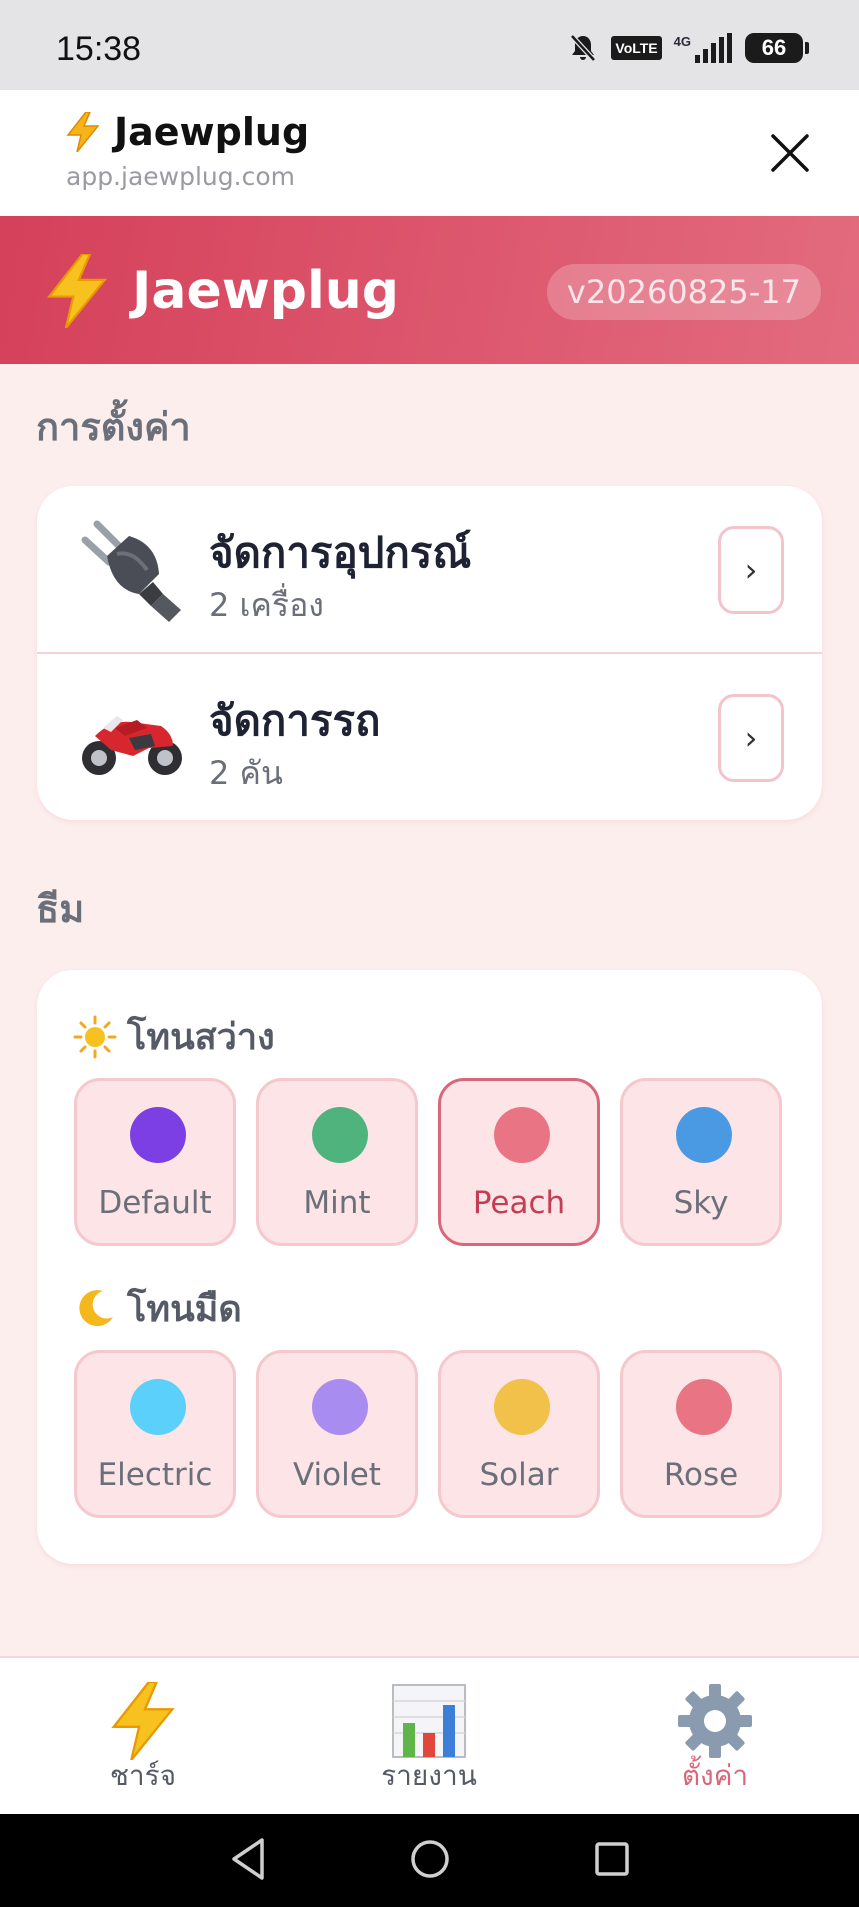 Image resolution: width=859 pixels, height=1907 pixels. What do you see at coordinates (612, 1859) in the screenshot?
I see `recents-icon` at bounding box center [612, 1859].